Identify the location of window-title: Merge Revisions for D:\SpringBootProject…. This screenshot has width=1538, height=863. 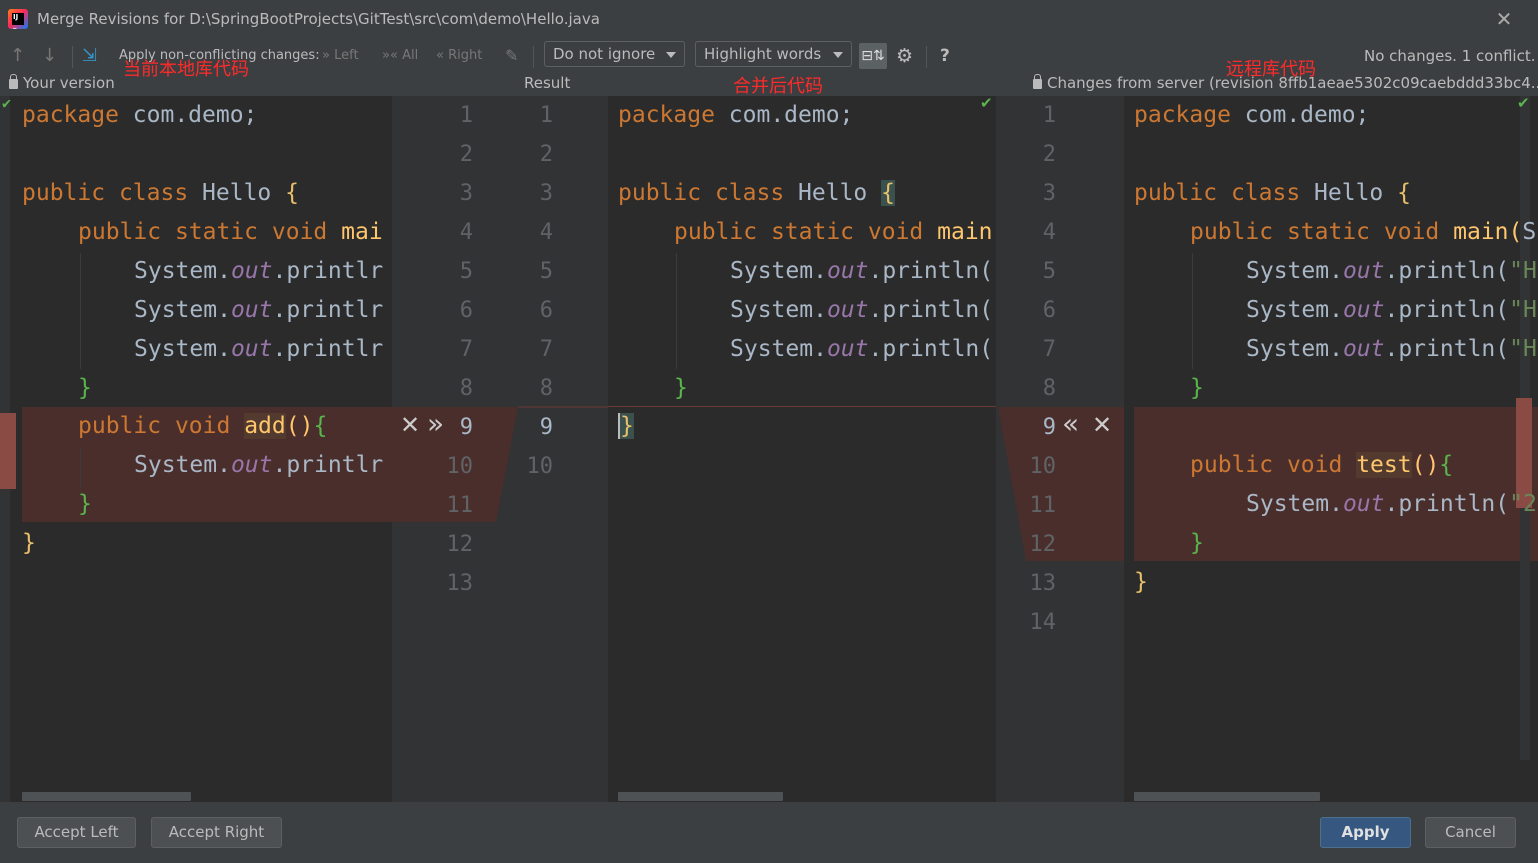
(318, 19).